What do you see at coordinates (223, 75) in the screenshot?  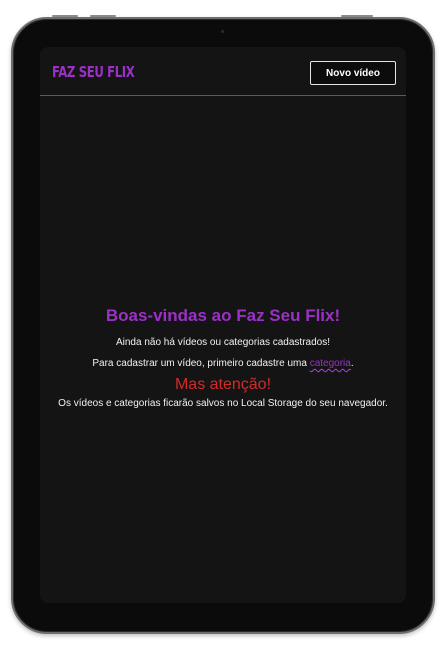 I see `app-header: FAZ SEU FLIX Novo vídeo` at bounding box center [223, 75].